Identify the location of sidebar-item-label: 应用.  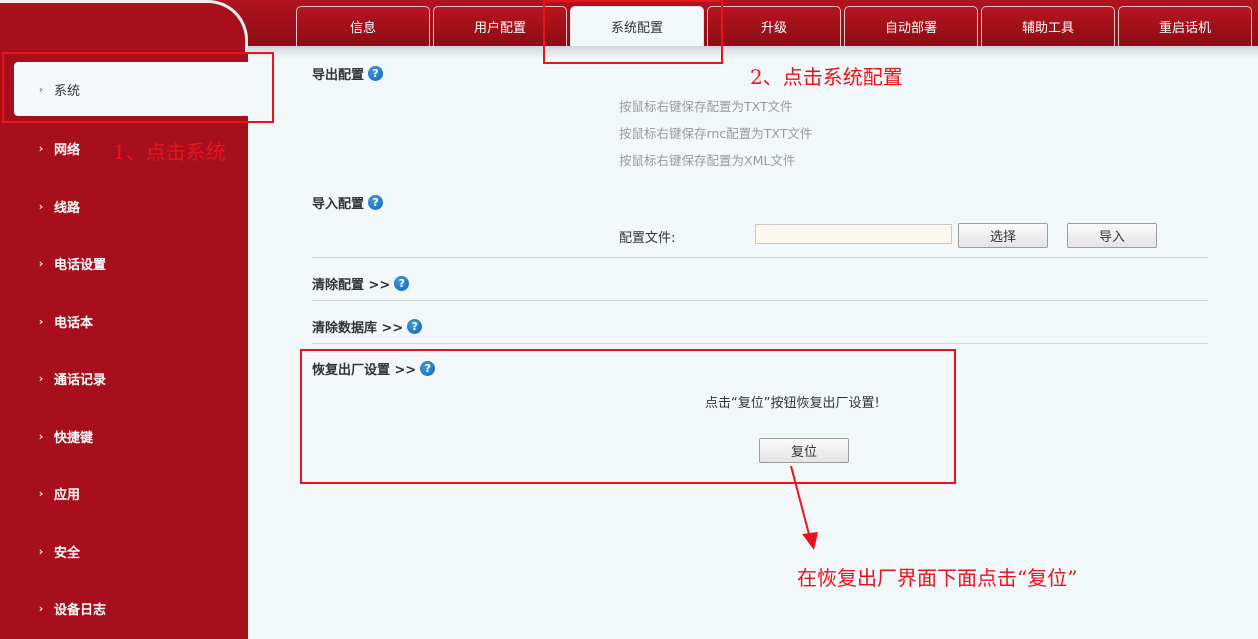
(67, 496).